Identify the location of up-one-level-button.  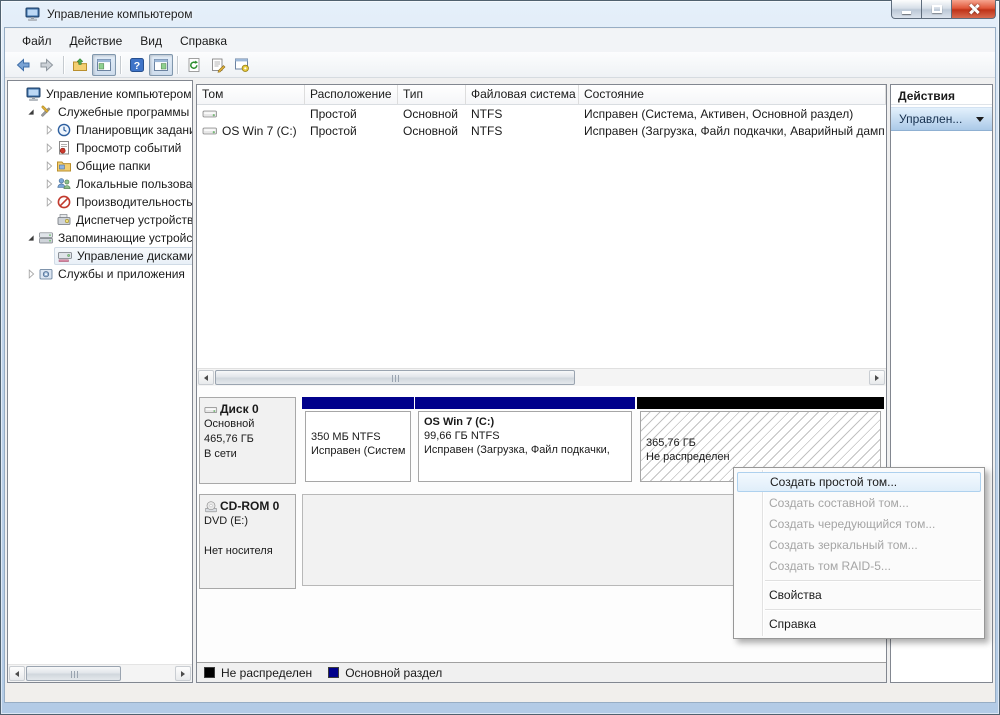
(80, 65).